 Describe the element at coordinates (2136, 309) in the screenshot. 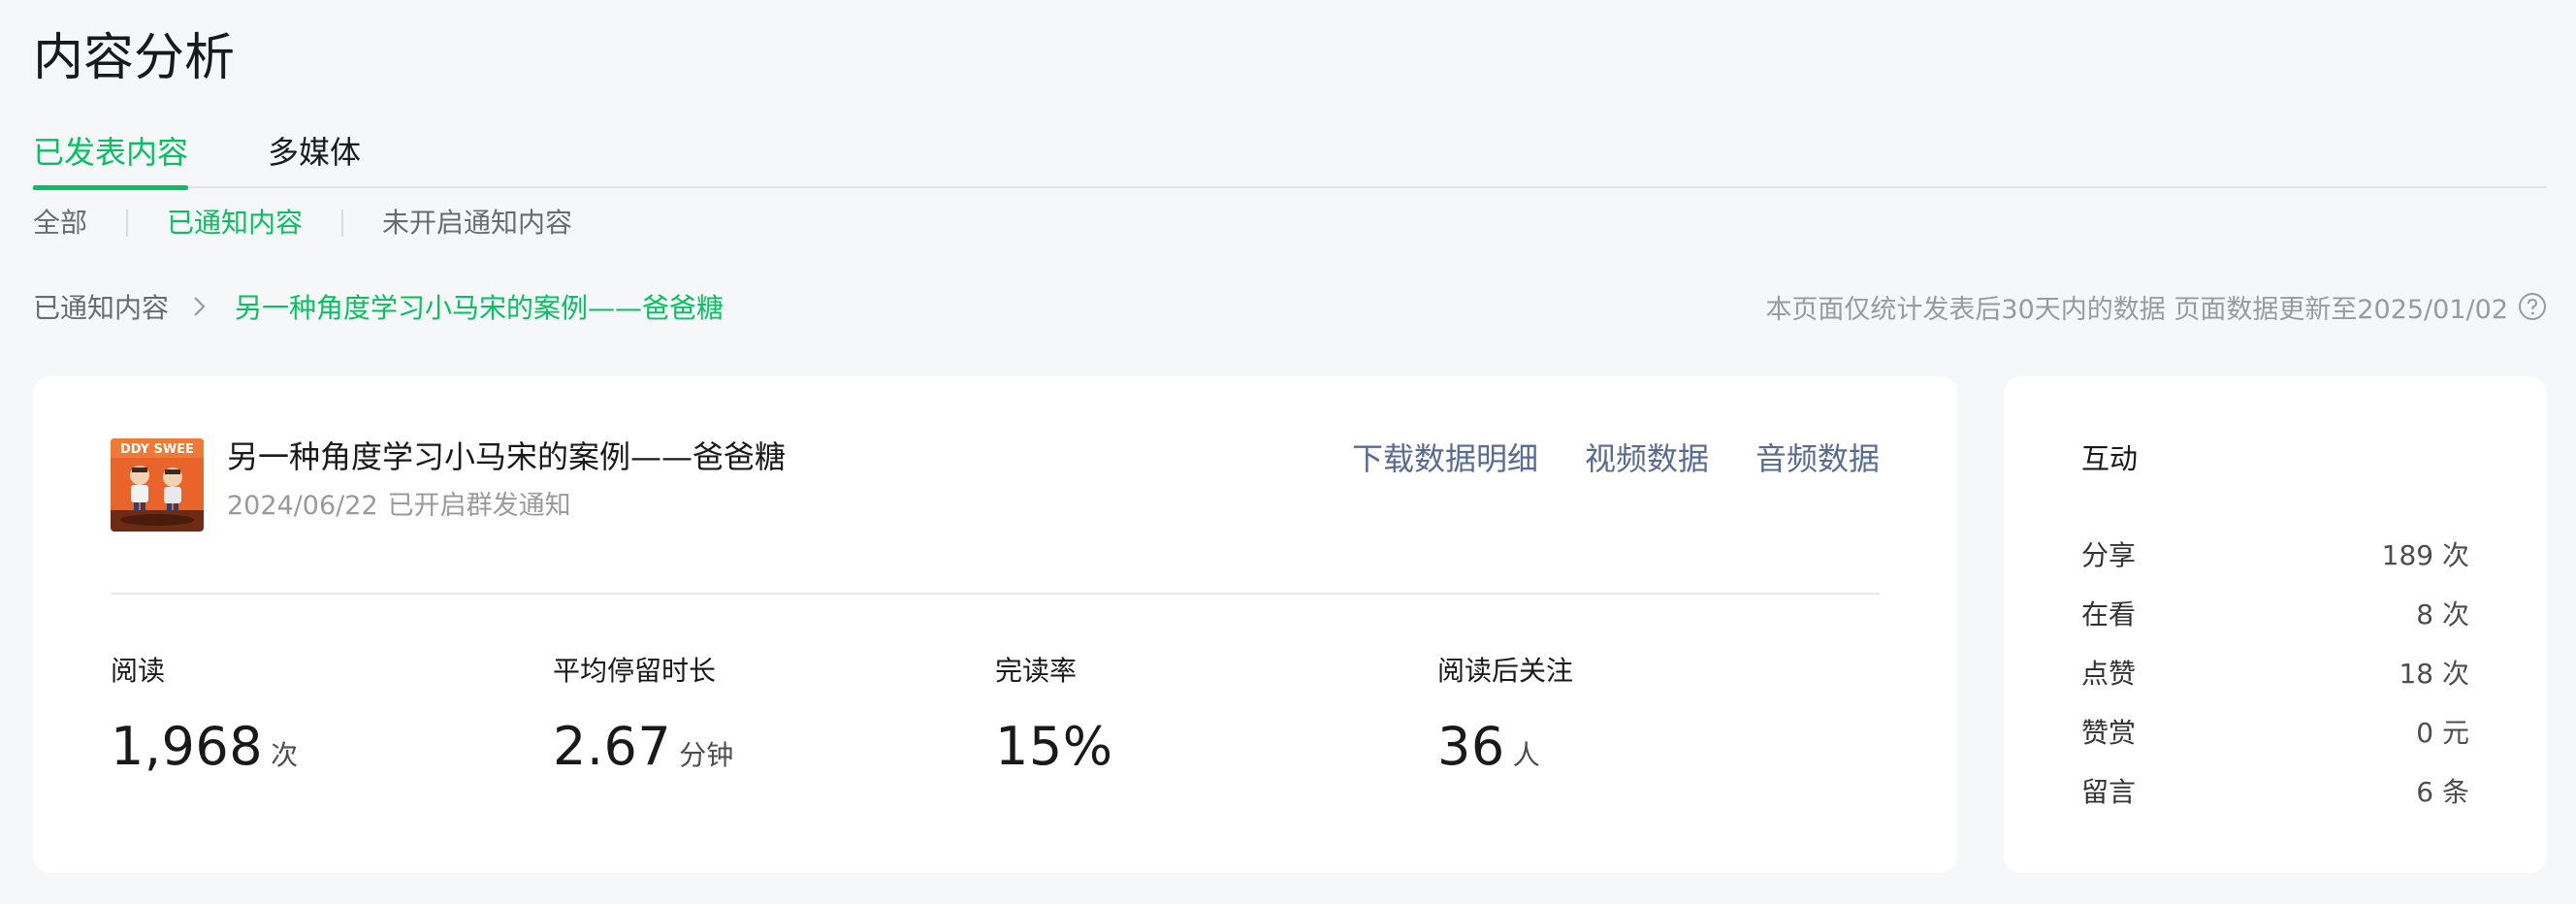

I see `data-notice-text: 本页面仅统计发表后30天内的数据 页面数据更新至2025/01/02` at that location.